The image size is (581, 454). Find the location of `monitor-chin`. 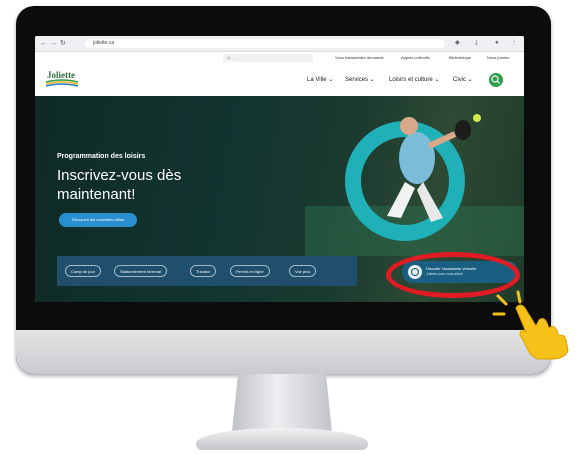

monitor-chin is located at coordinates (283, 352).